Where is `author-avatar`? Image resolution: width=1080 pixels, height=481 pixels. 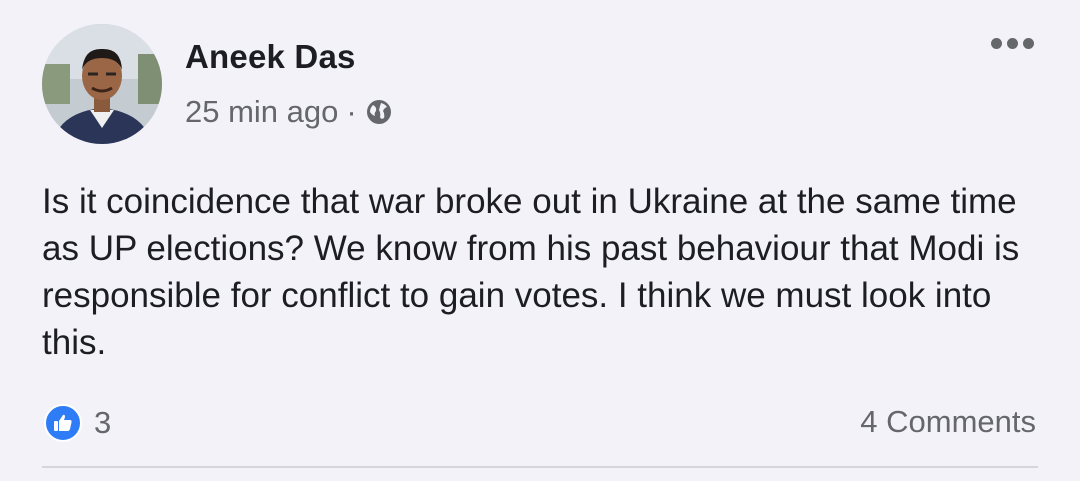
author-avatar is located at coordinates (102, 84).